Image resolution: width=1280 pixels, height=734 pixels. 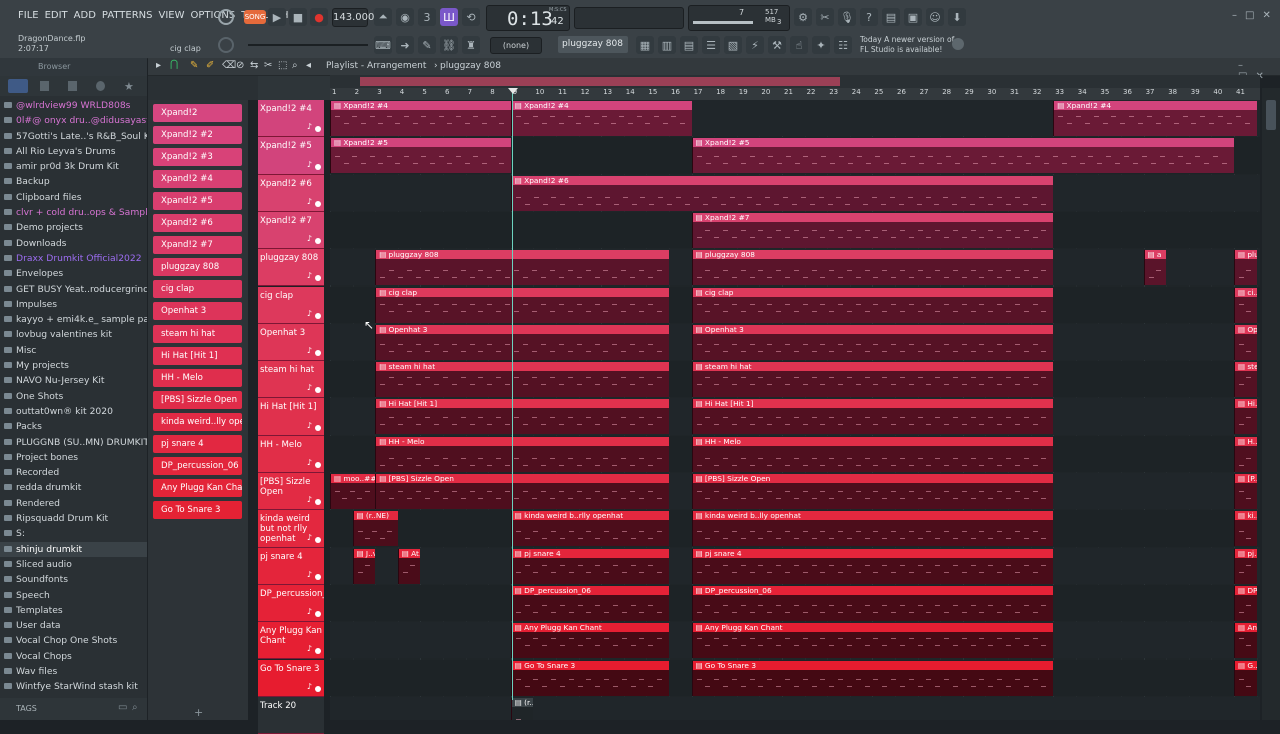 I want to click on countdown-button: 3, so click(x=427, y=17).